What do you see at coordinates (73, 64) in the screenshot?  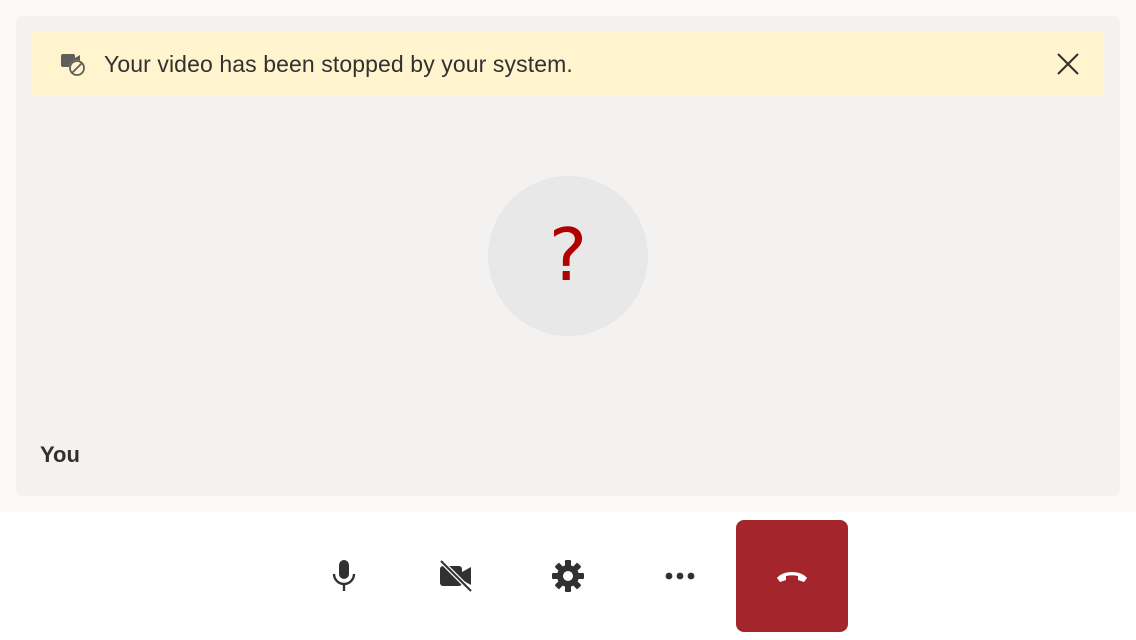 I see `video-blocked-icon` at bounding box center [73, 64].